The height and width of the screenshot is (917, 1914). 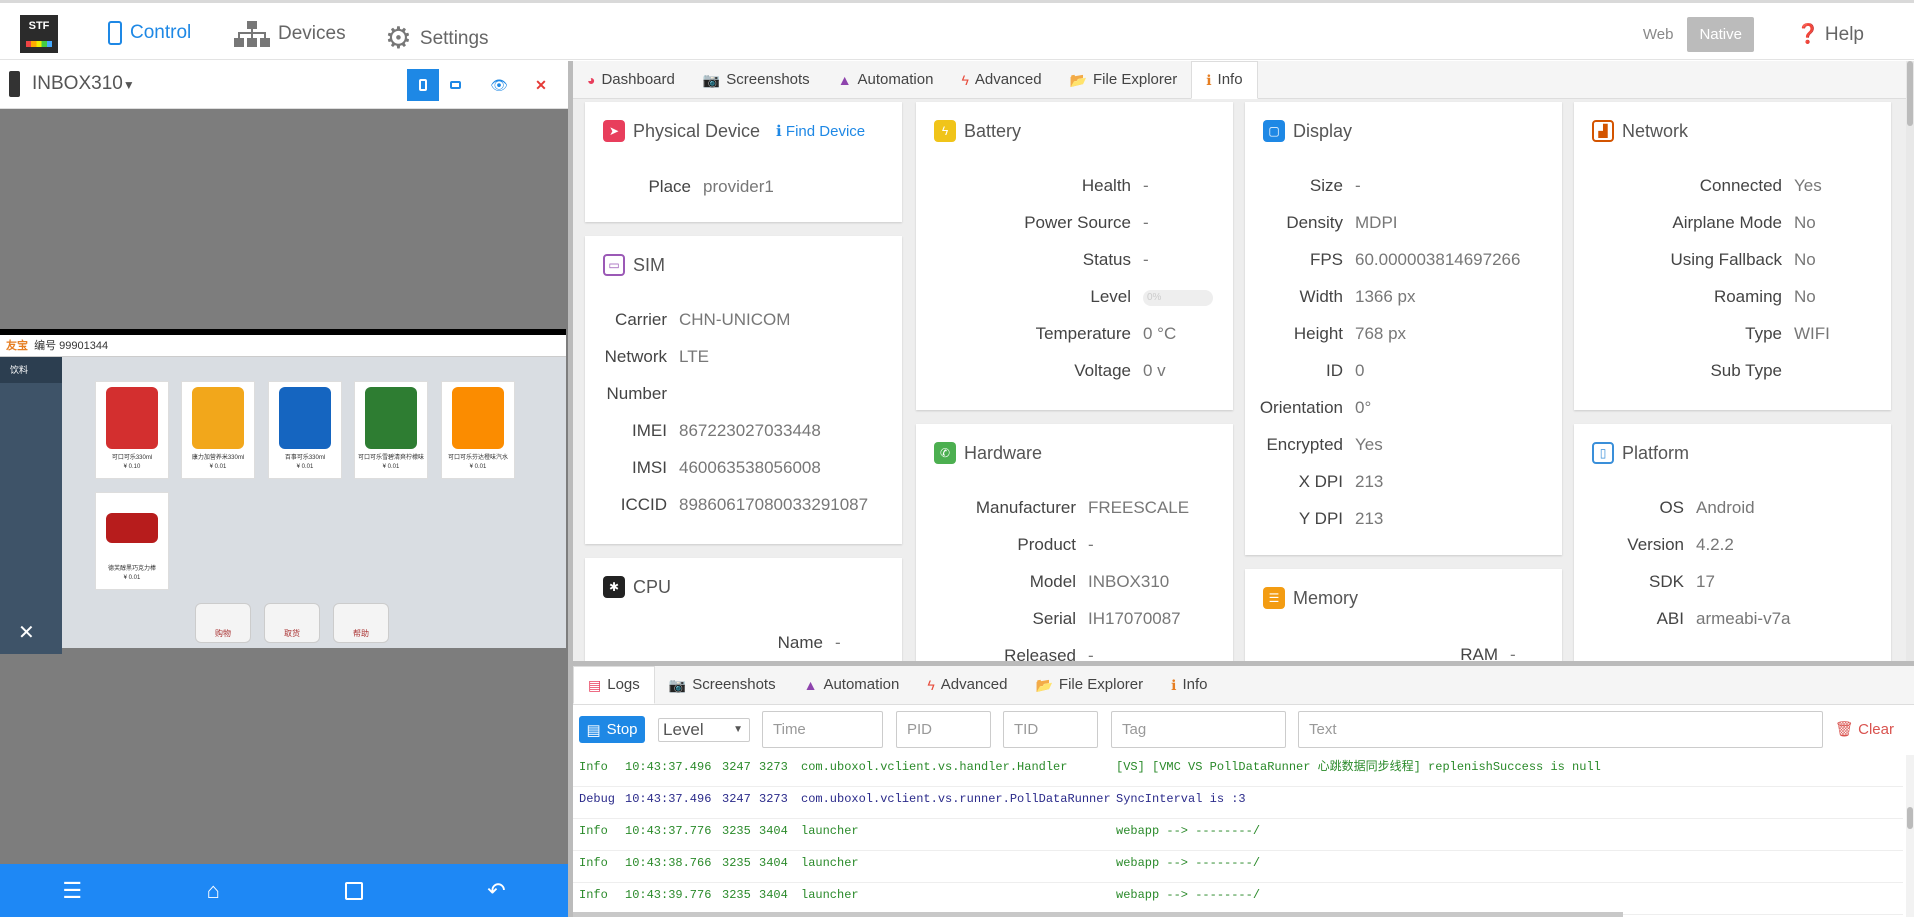 I want to click on toggle-screen-button: 👁, so click(x=499, y=85).